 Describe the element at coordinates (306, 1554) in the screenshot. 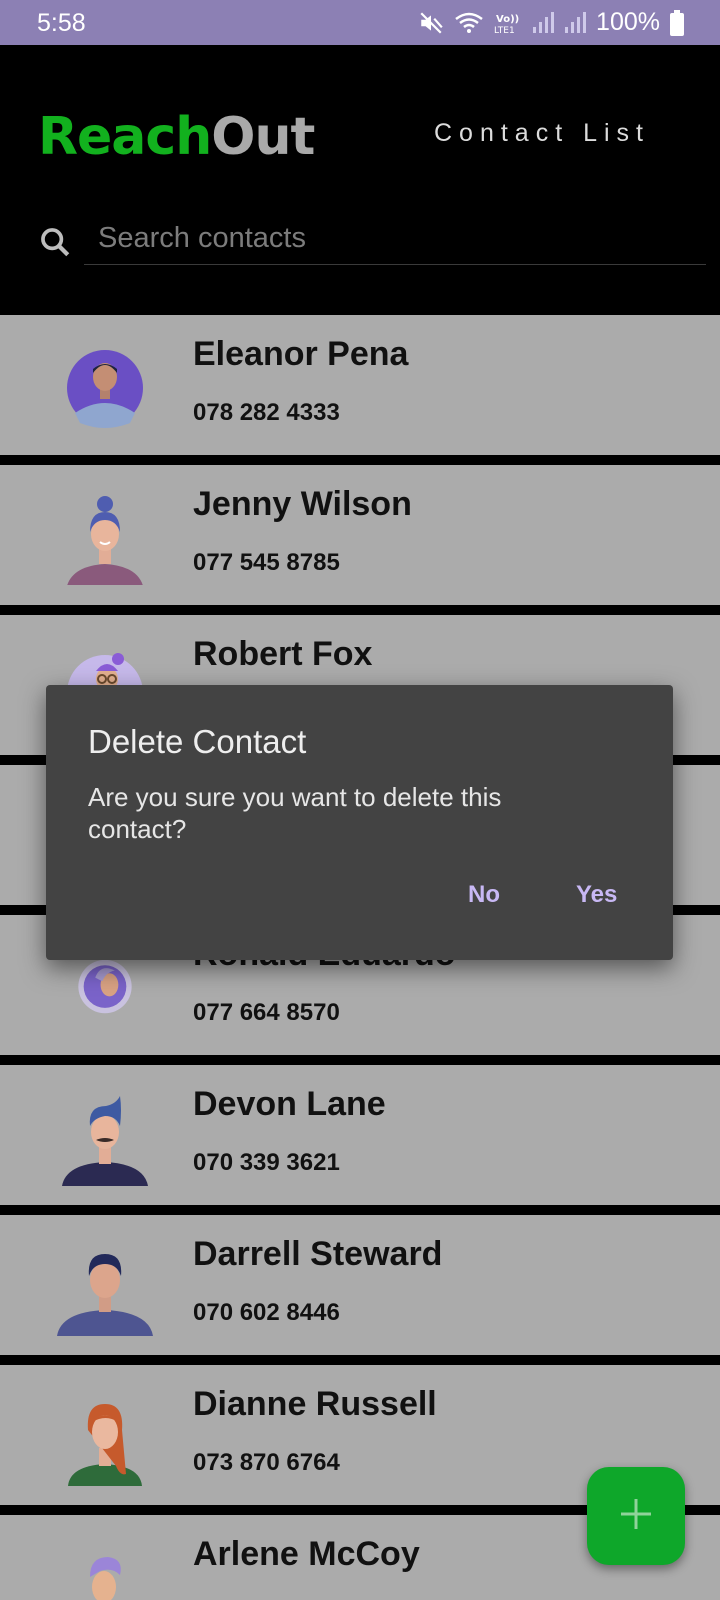

I see `contact-name: Arlene McCoy` at that location.